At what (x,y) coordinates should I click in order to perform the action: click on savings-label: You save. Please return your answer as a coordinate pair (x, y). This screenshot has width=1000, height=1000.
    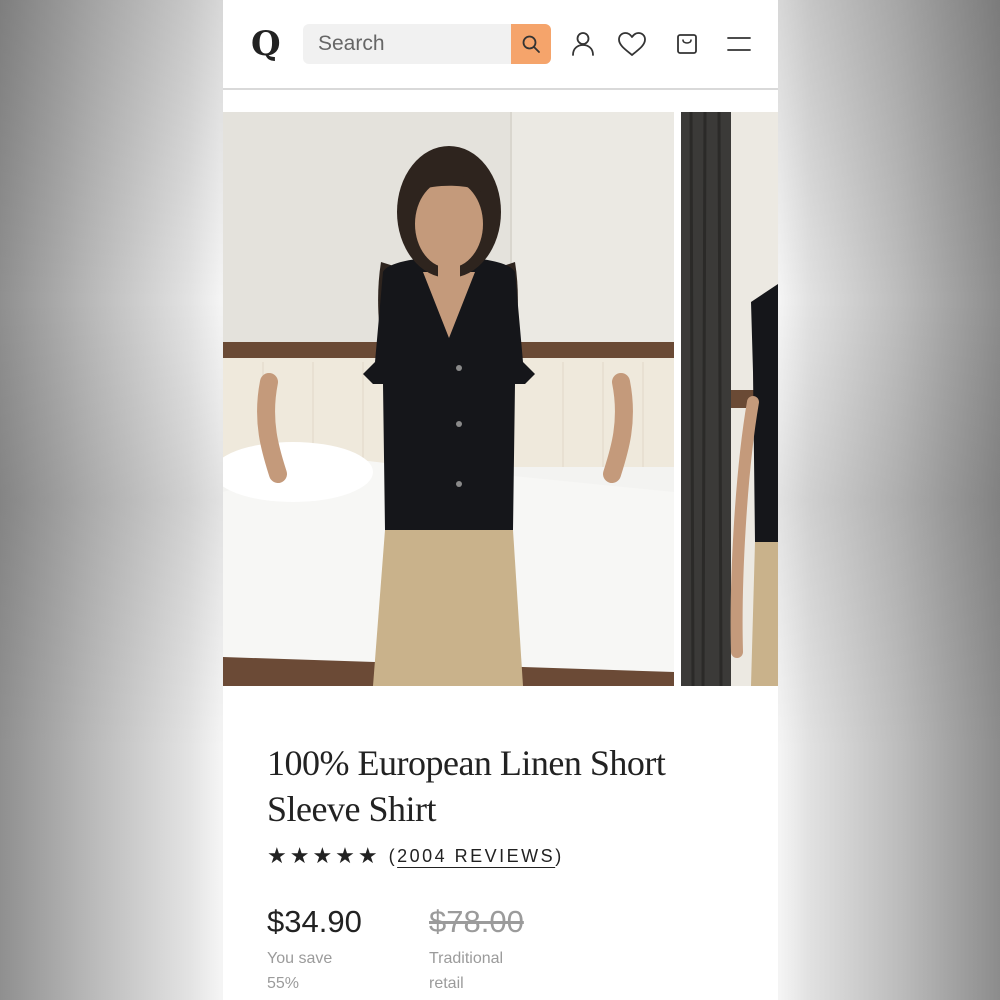
    Looking at the image, I should click on (300, 958).